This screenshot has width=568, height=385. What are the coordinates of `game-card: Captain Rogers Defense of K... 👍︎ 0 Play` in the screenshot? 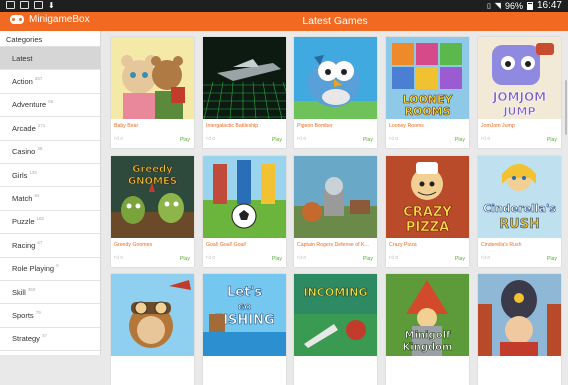 It's located at (335, 211).